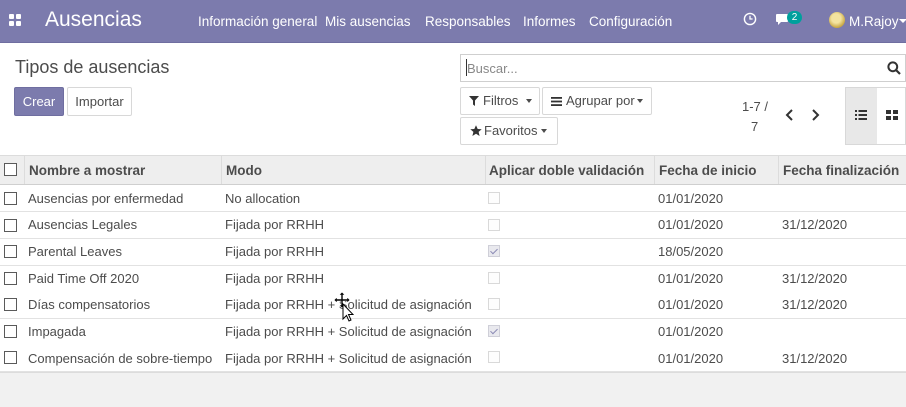  Describe the element at coordinates (15, 20) in the screenshot. I see `apps-menu-icon` at that location.